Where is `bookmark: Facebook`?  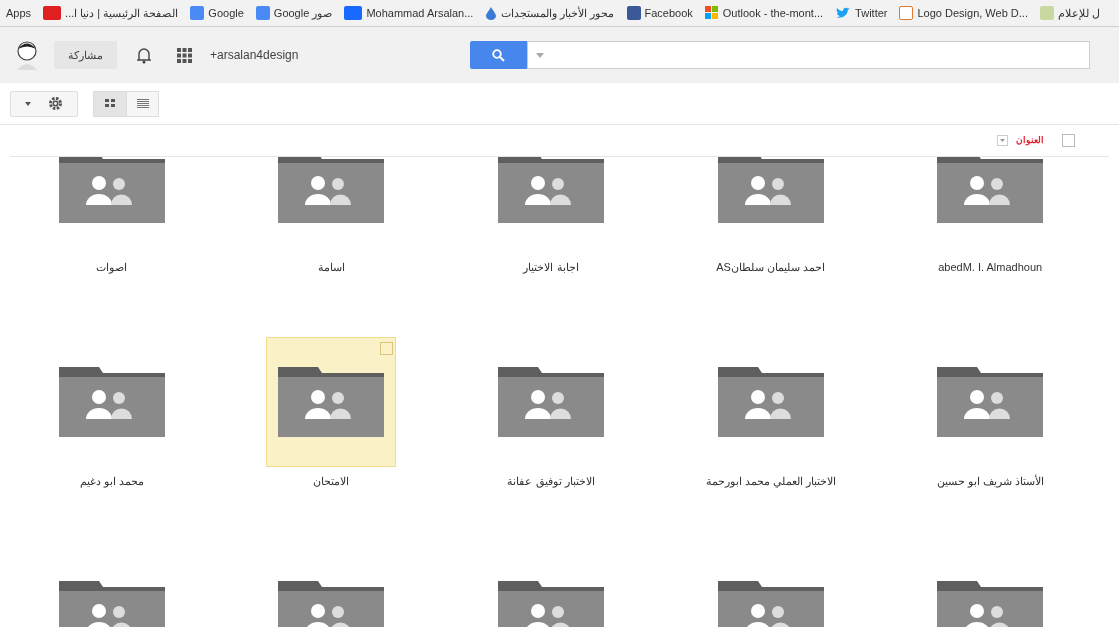
bookmark: Facebook is located at coordinates (668, 13).